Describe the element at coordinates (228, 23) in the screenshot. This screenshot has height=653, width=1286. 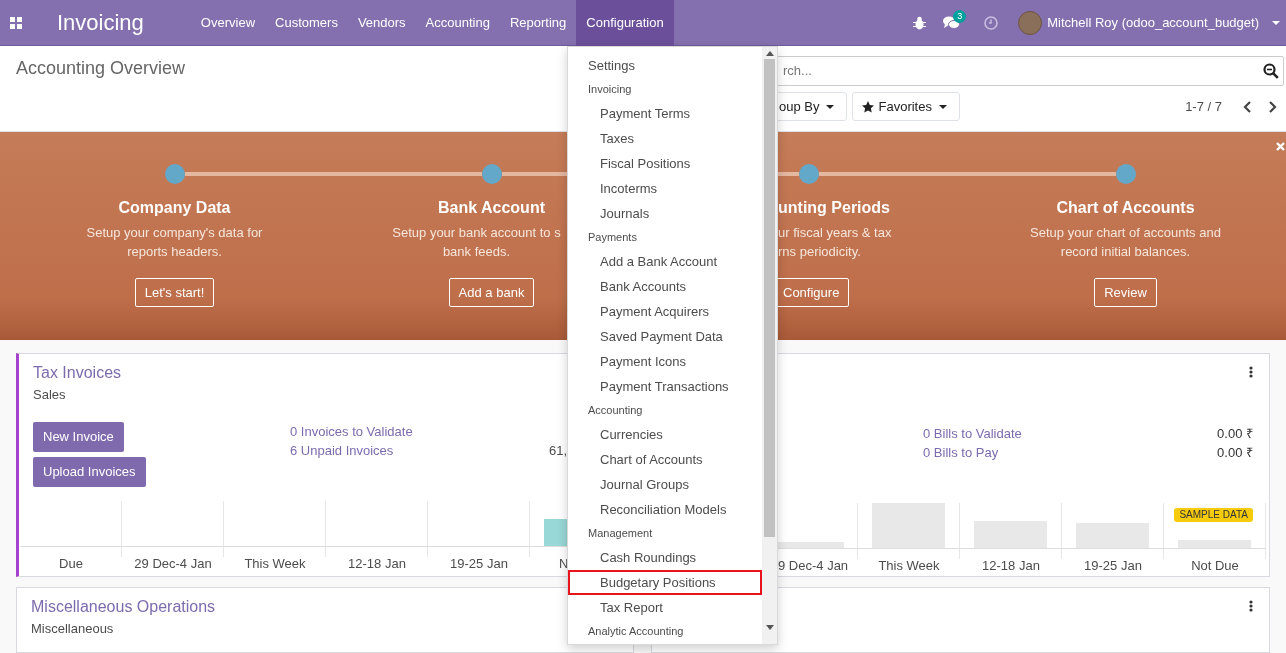
I see `menu-item: Overview` at that location.